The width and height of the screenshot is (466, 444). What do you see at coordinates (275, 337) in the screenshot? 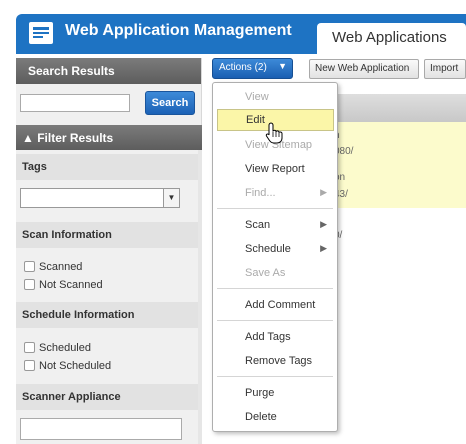
I see `menu-item-add-tags: Add Tags` at bounding box center [275, 337].